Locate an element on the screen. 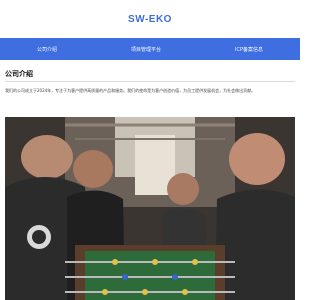  nav-item-company: 公司介绍 is located at coordinates (47, 49).